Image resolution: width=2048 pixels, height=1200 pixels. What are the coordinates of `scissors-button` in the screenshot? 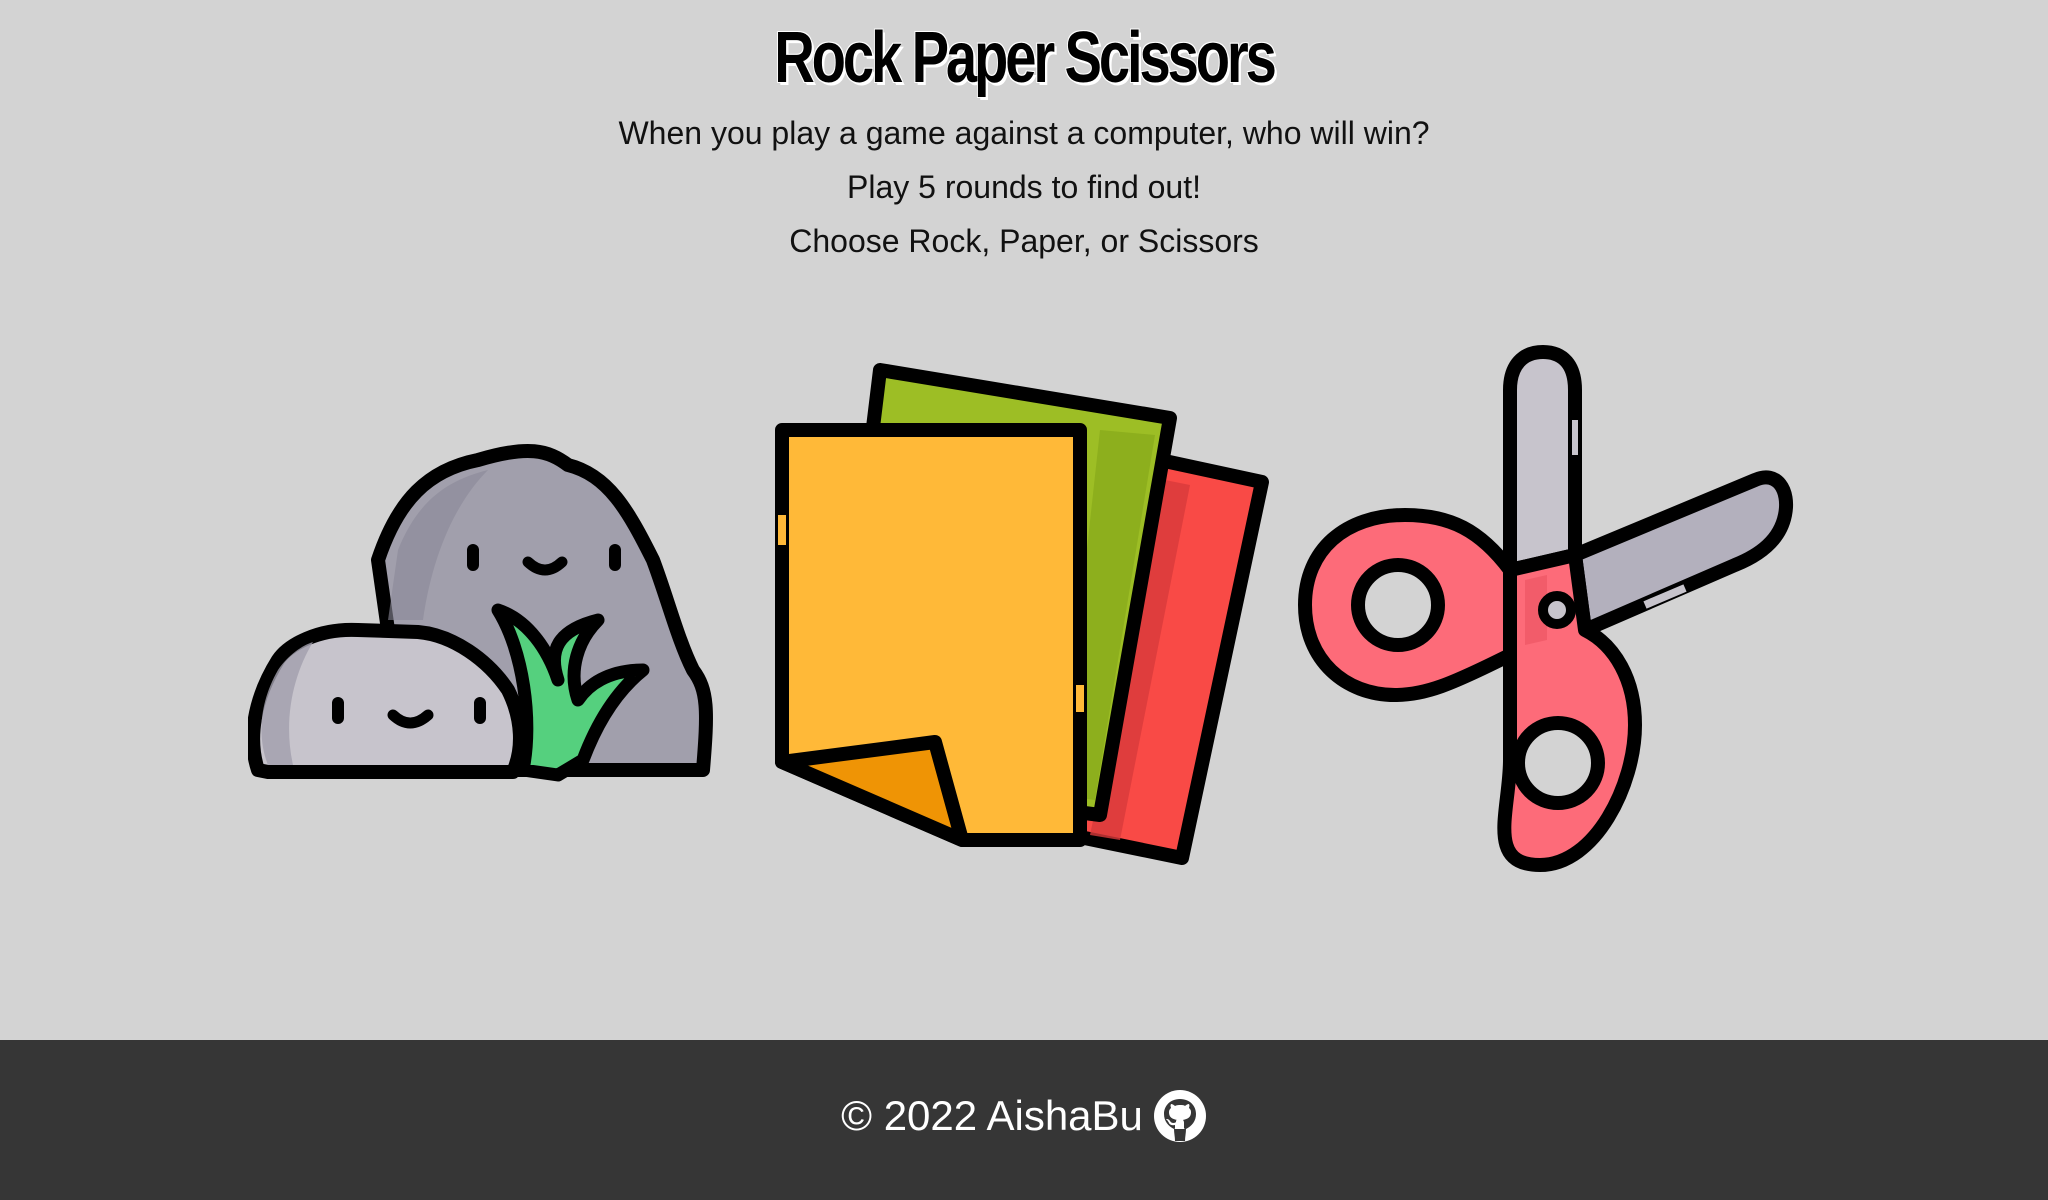 It's located at (1540, 610).